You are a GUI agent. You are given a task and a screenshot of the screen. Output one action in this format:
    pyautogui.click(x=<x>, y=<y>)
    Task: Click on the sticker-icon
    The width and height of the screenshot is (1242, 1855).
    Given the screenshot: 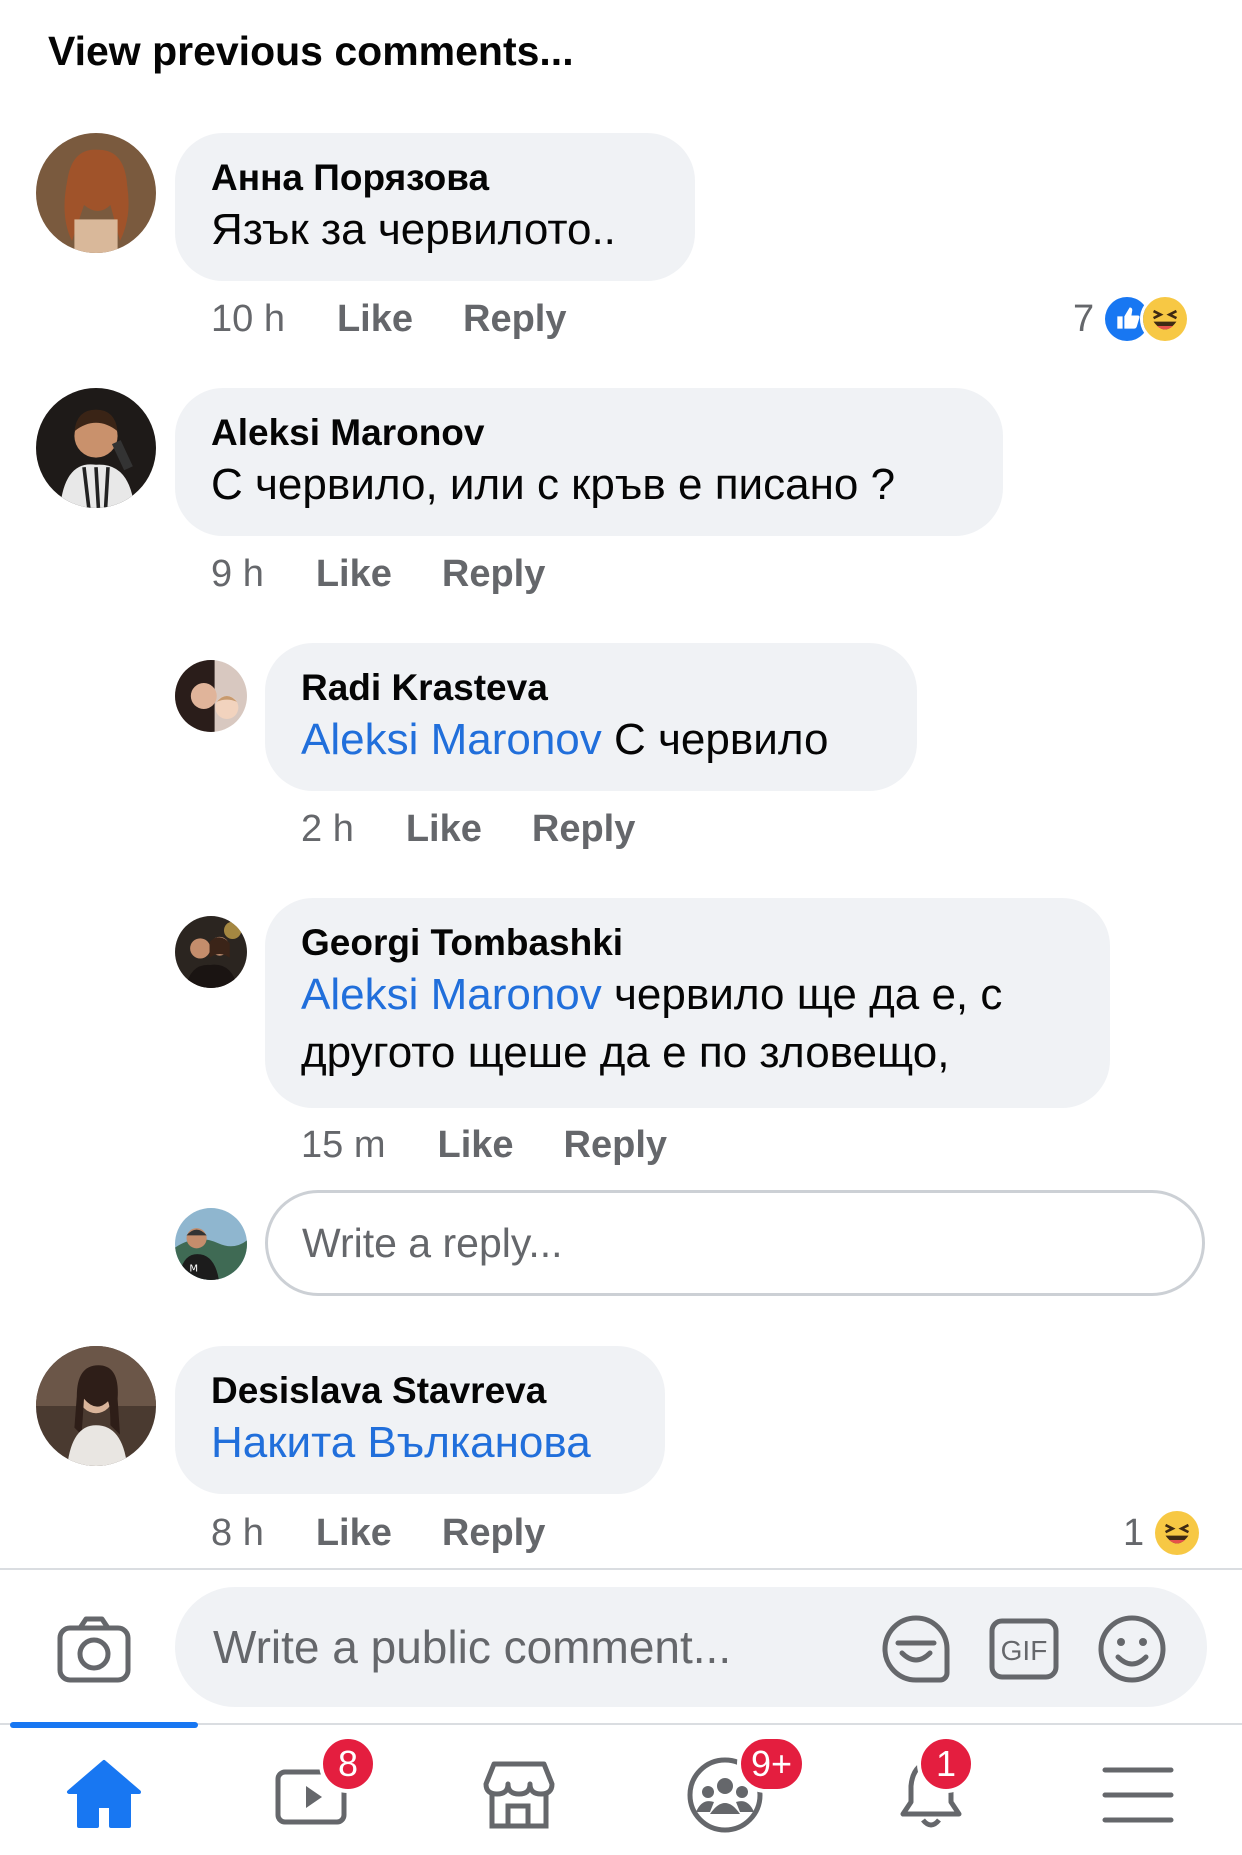 What is the action you would take?
    pyautogui.click(x=916, y=1649)
    